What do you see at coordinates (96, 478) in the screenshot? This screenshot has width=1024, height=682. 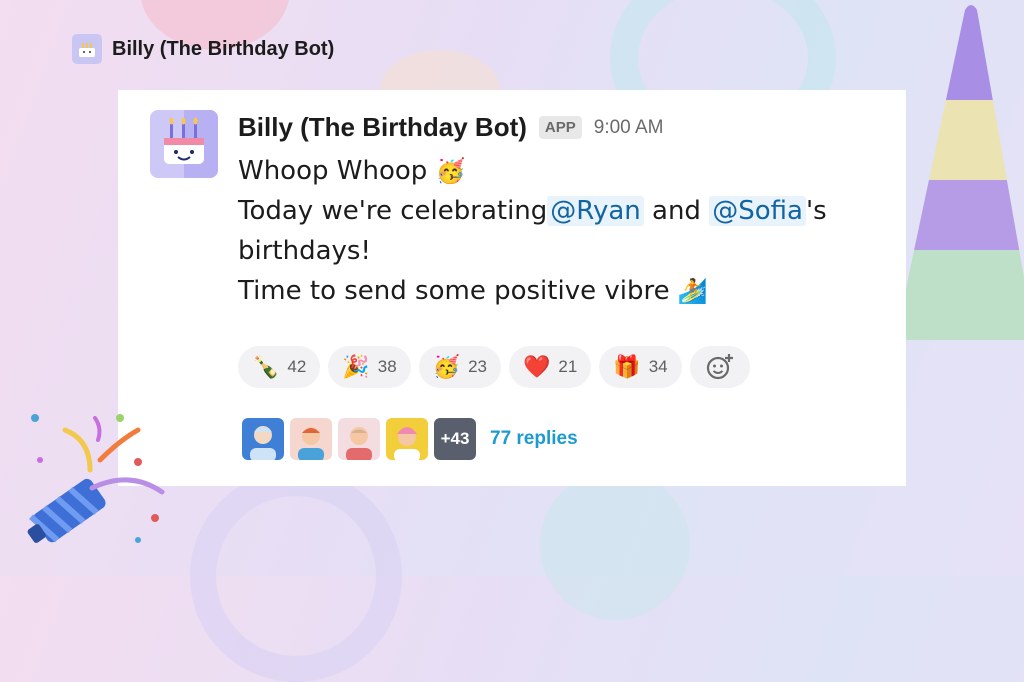 I see `party-popper-decoration` at bounding box center [96, 478].